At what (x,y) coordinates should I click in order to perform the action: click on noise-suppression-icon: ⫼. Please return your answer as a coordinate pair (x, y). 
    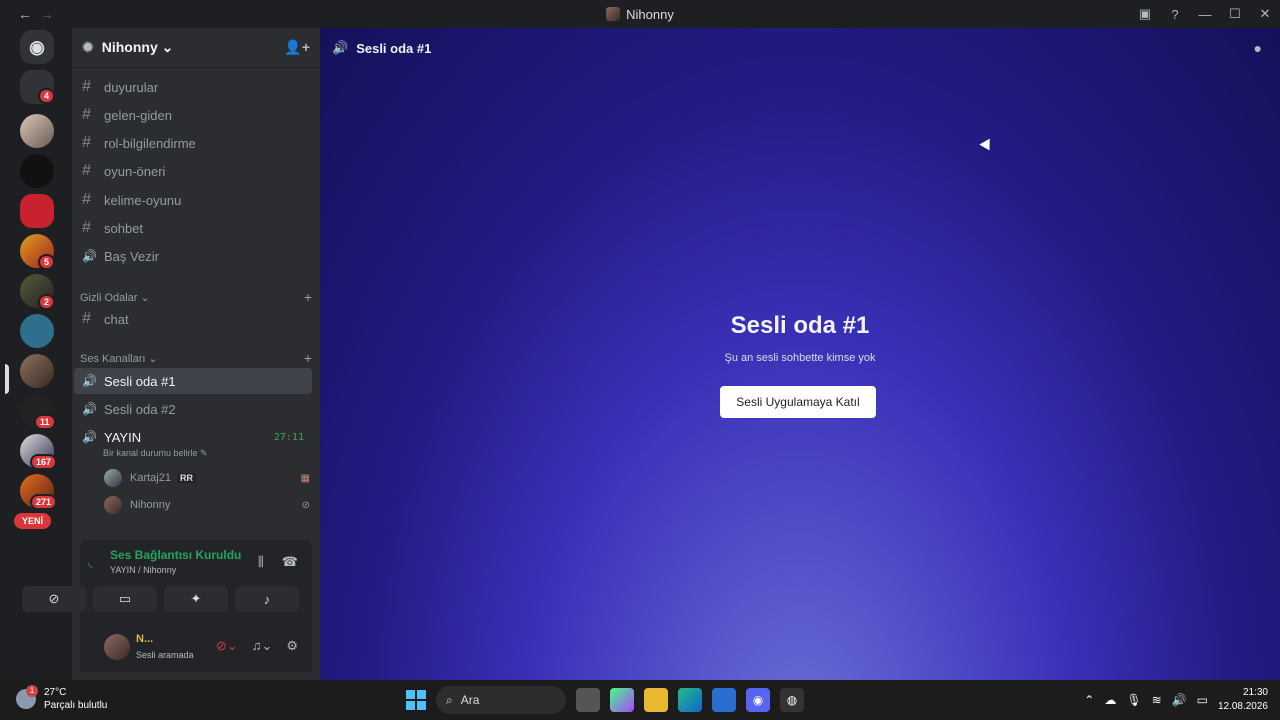
    Looking at the image, I should click on (261, 562).